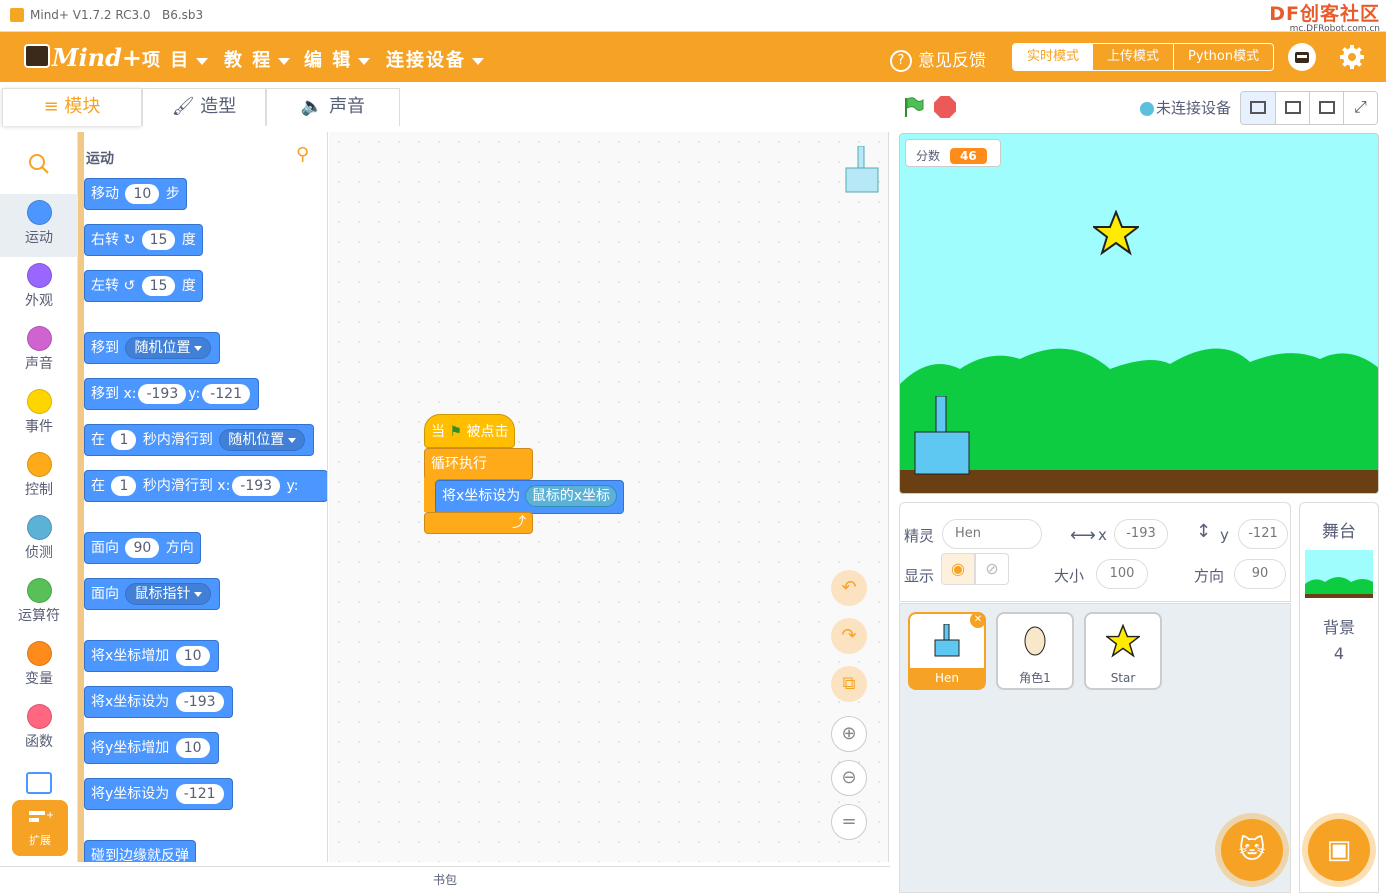  I want to click on category-item: 变量, so click(39, 666).